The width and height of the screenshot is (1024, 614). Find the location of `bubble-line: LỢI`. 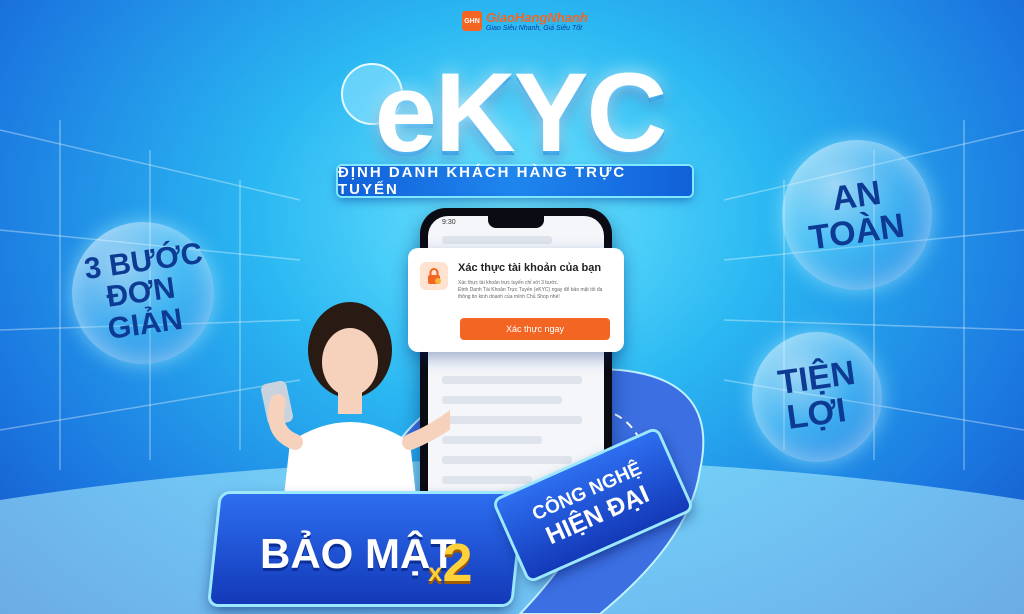

bubble-line: LỢI is located at coordinates (816, 414).